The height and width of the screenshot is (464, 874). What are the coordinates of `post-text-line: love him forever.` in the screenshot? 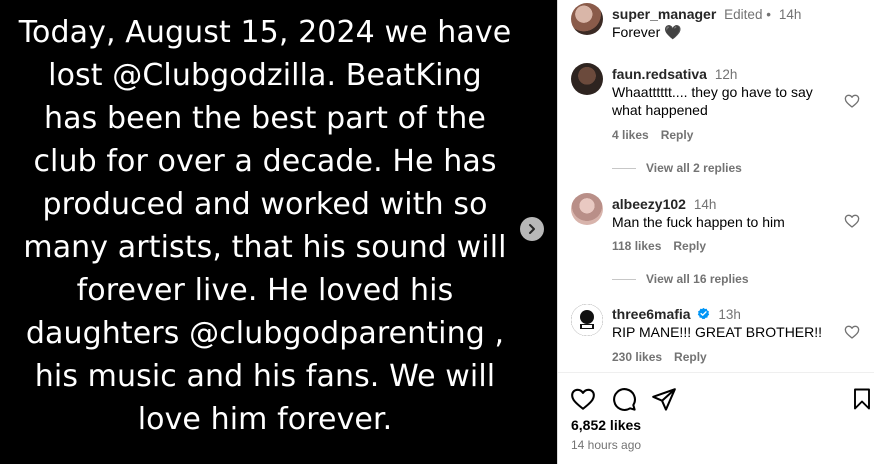 It's located at (265, 419).